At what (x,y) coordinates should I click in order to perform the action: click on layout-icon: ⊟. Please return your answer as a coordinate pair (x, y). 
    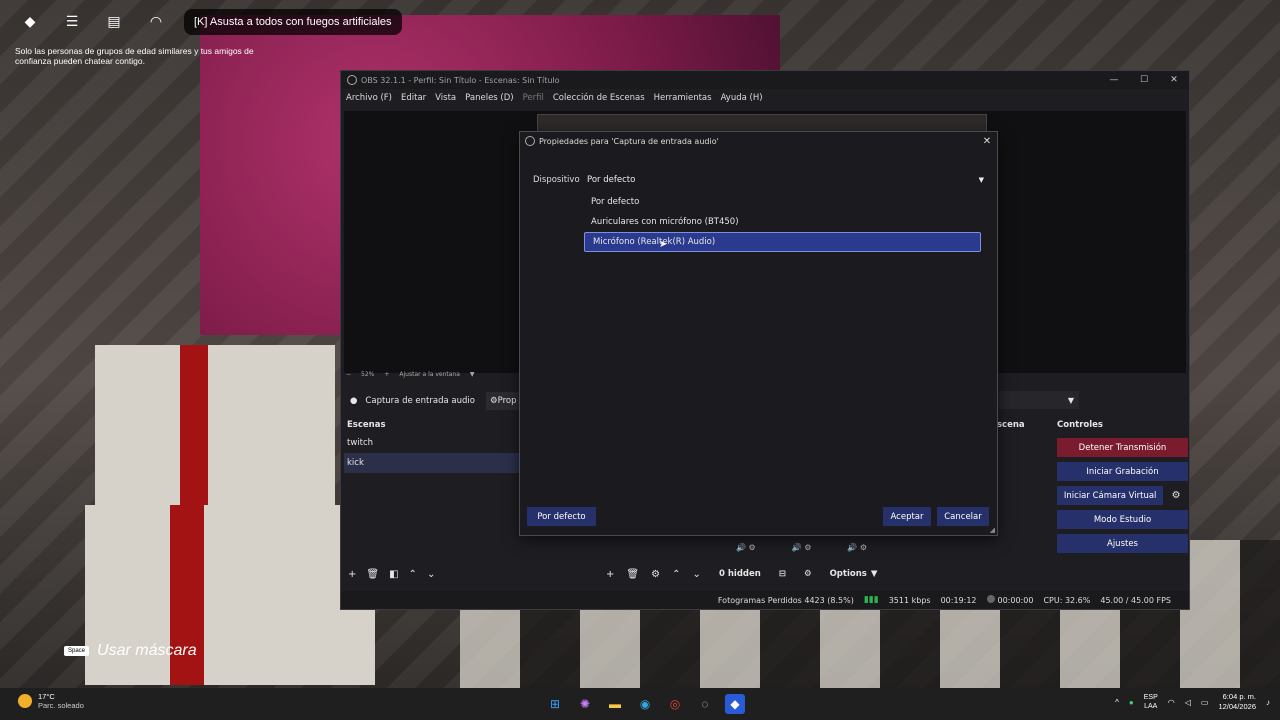
    Looking at the image, I should click on (782, 574).